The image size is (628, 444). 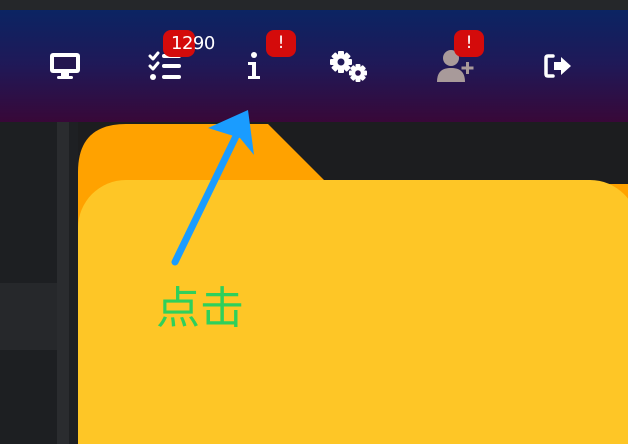 What do you see at coordinates (200, 308) in the screenshot?
I see `click-annotation-label: 点击` at bounding box center [200, 308].